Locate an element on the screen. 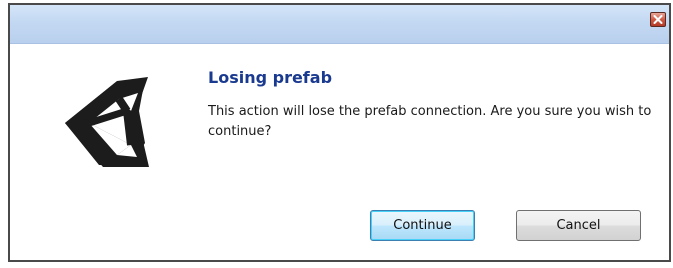  unity-logo-icon is located at coordinates (105, 123).